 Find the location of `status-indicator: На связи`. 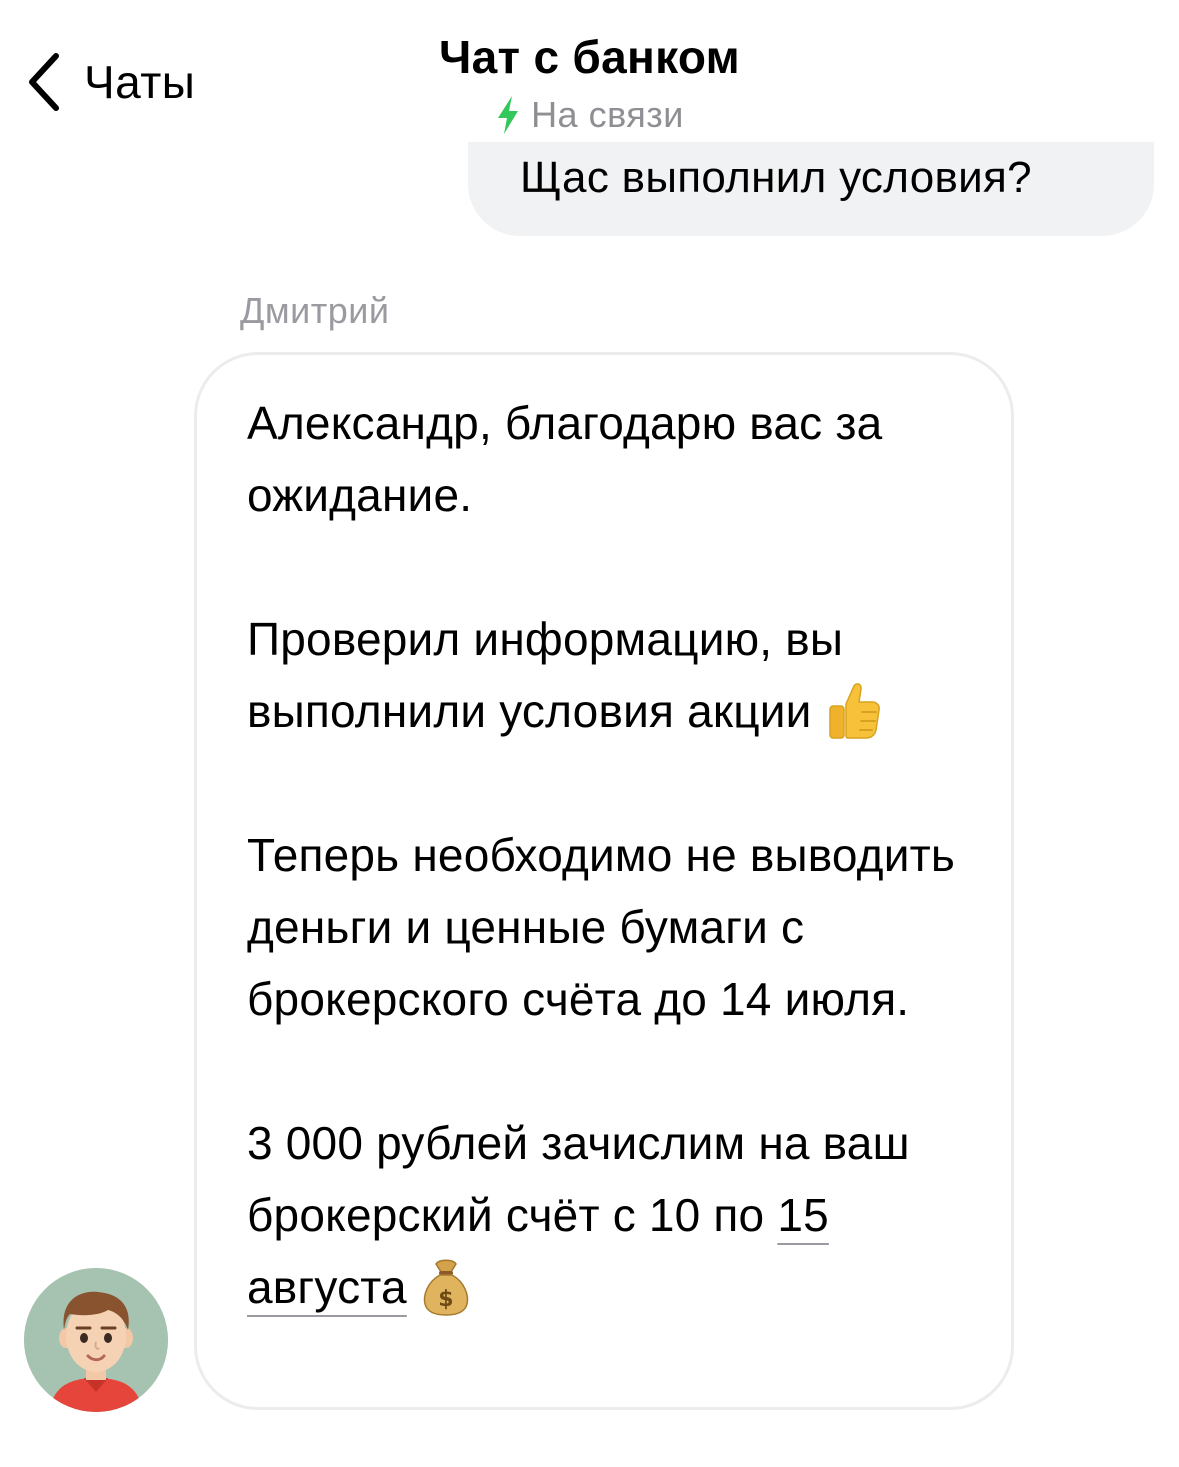

status-indicator: На связи is located at coordinates (589, 115).